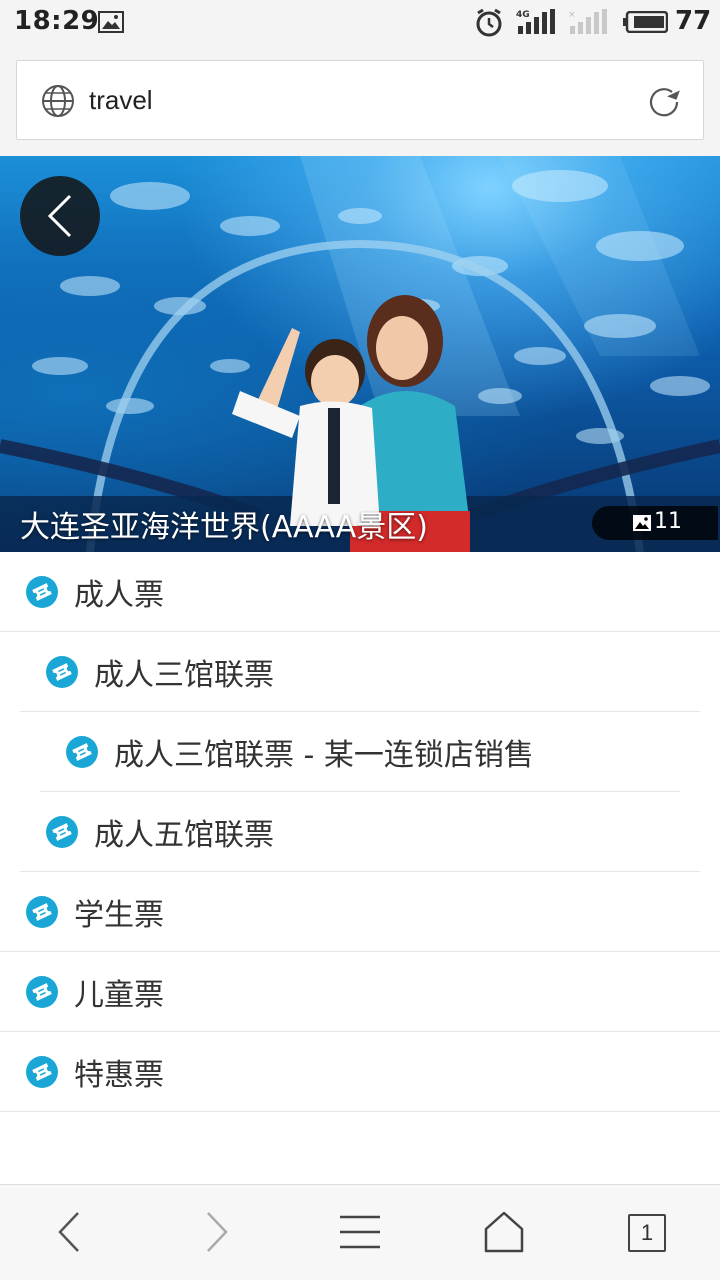 The image size is (720, 1280). I want to click on back-button, so click(60, 216).